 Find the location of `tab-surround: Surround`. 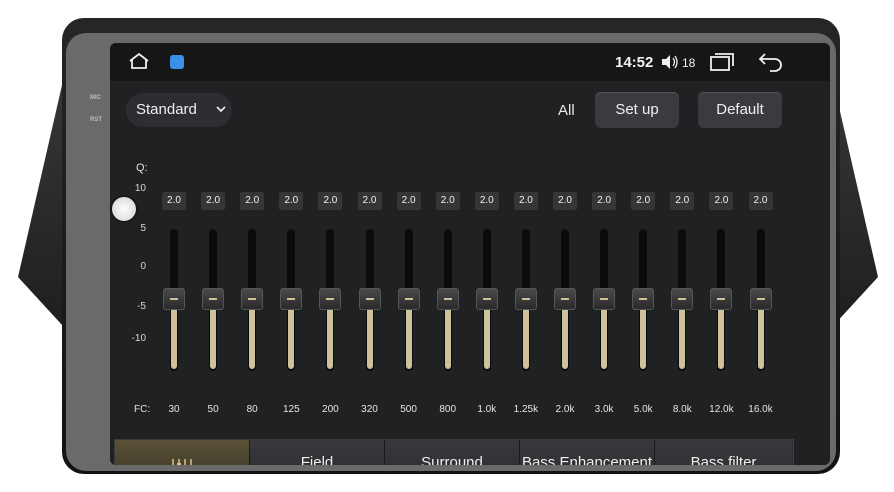

tab-surround: Surround is located at coordinates (452, 452).